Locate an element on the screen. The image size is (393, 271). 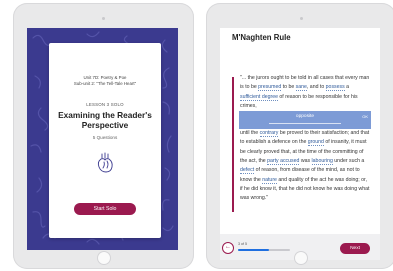
question-count: 5 Questions is located at coordinates (105, 137).